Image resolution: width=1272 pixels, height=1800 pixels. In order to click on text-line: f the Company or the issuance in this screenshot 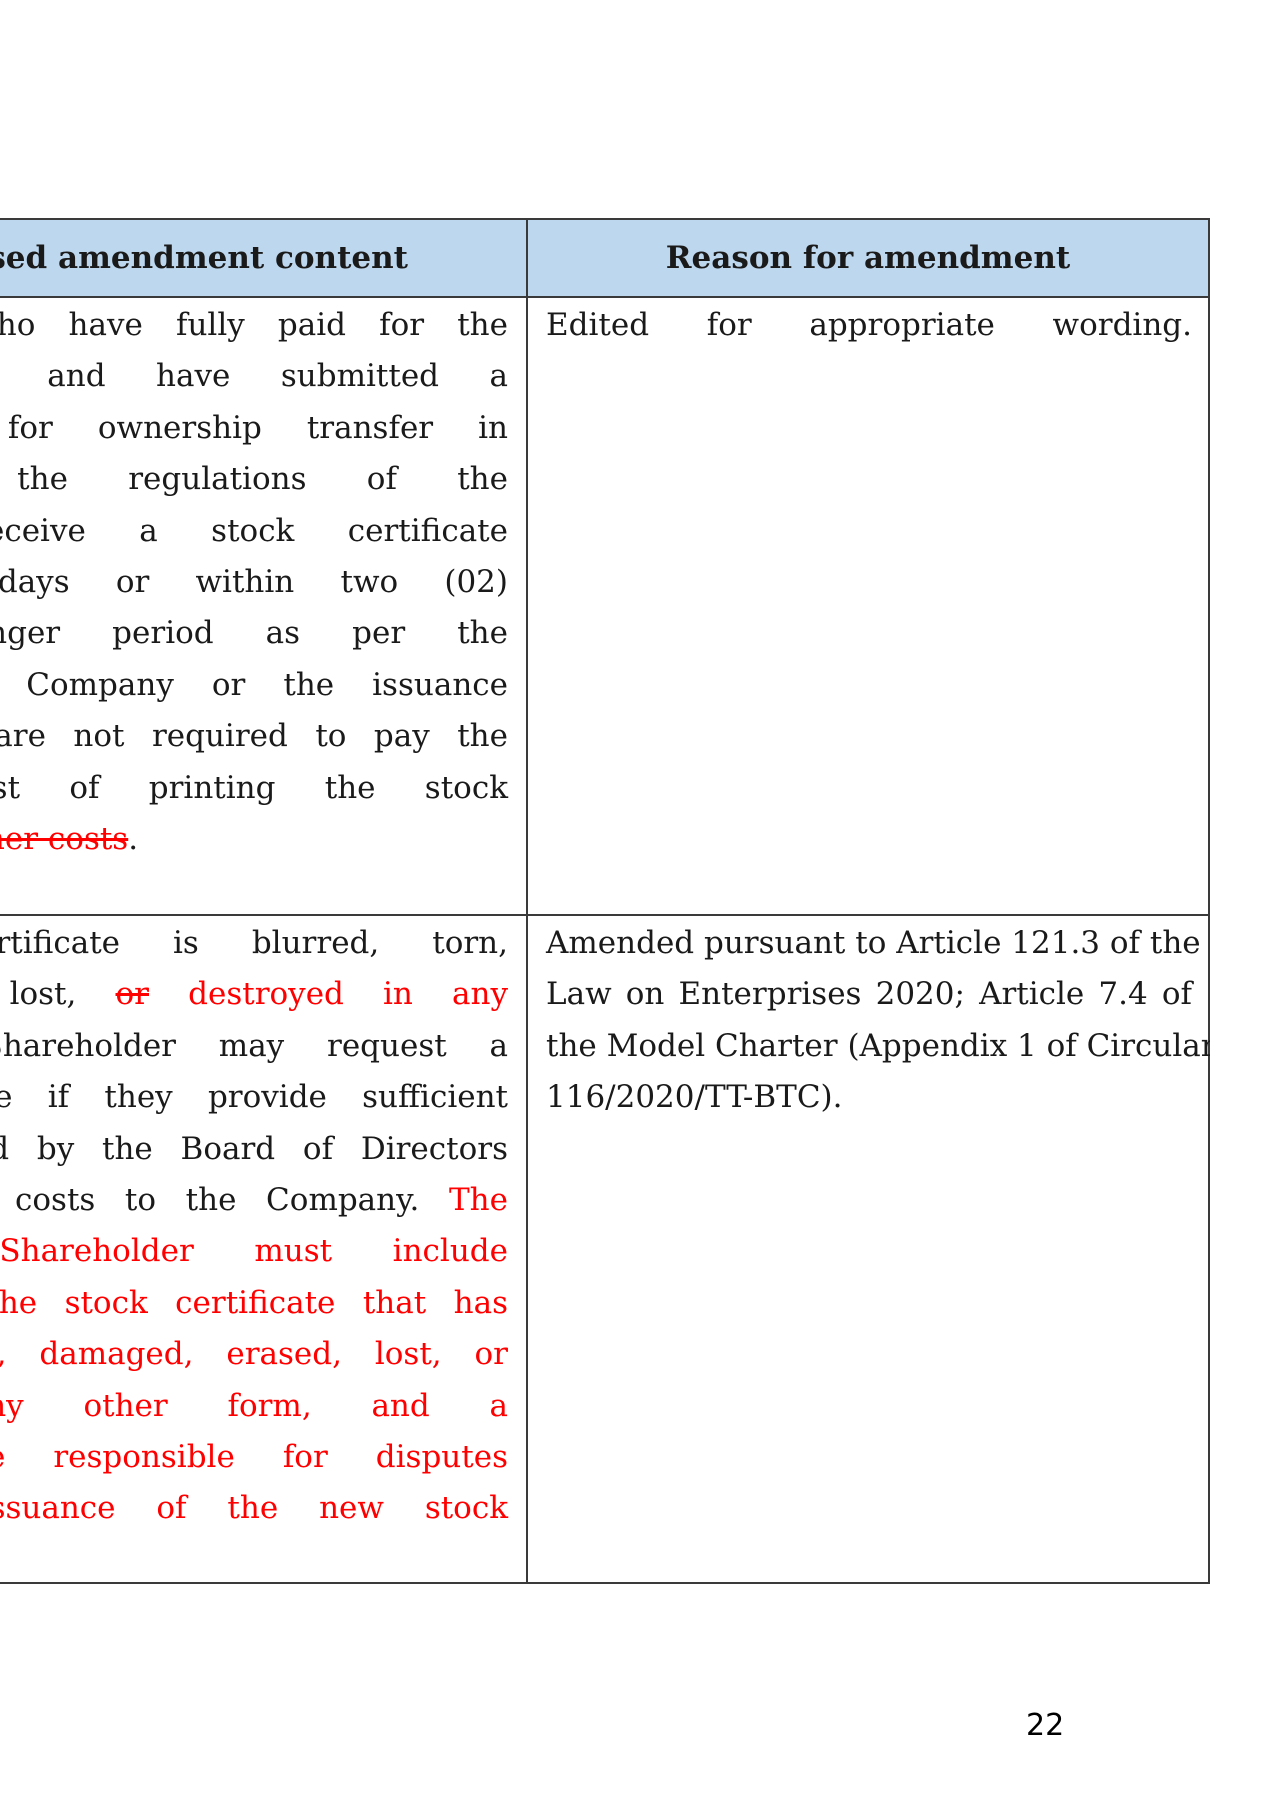, I will do `click(254, 685)`.